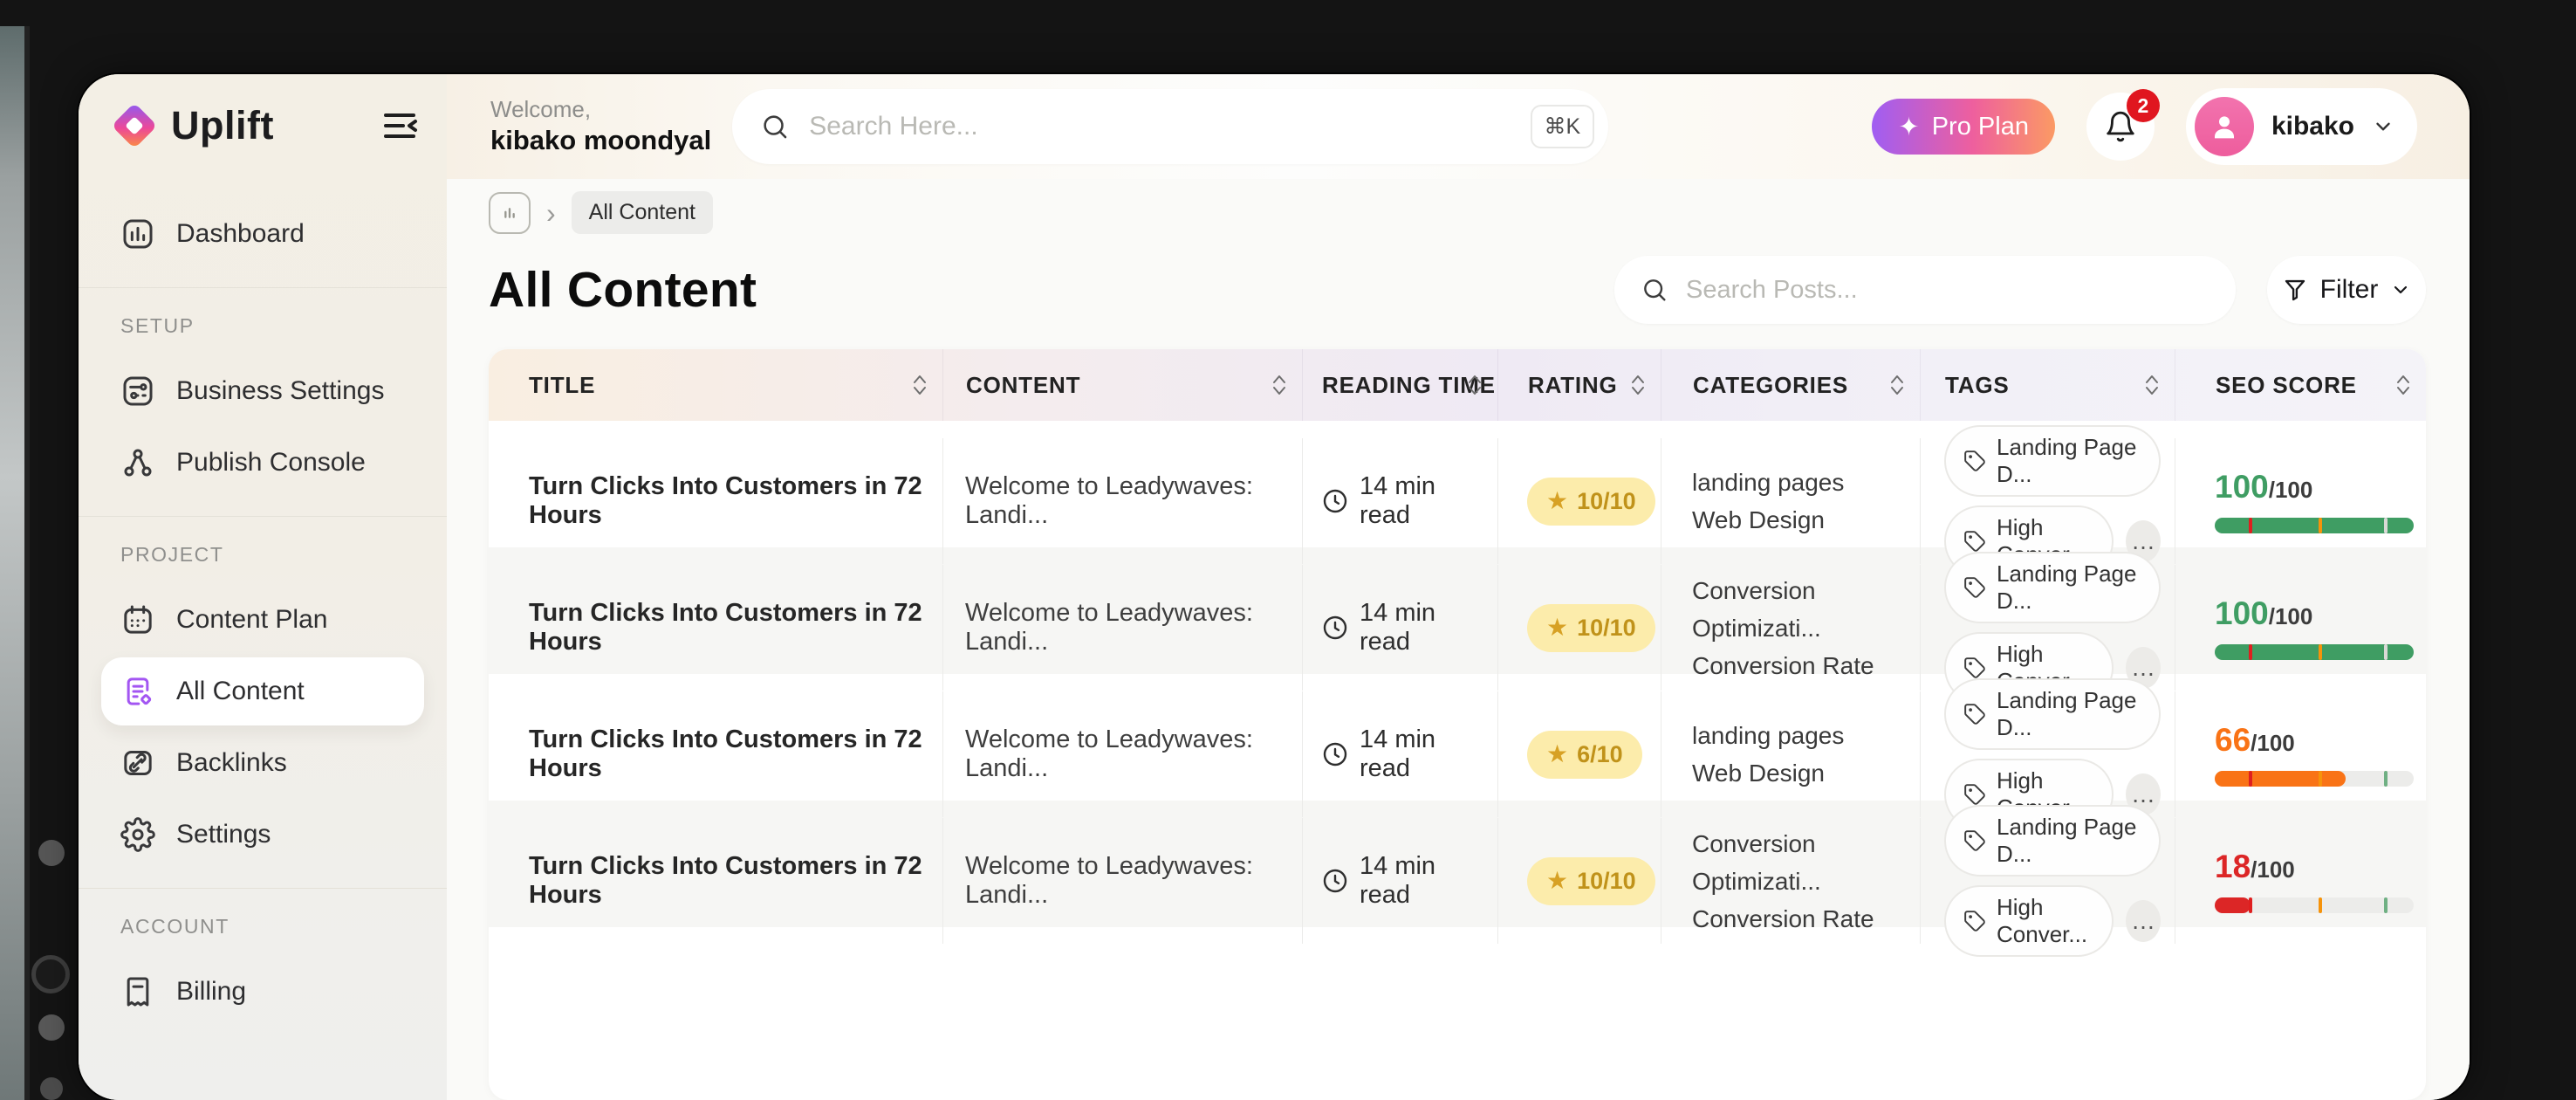 The height and width of the screenshot is (1100, 2576). Describe the element at coordinates (134, 125) in the screenshot. I see `uplift-logo-icon` at that location.